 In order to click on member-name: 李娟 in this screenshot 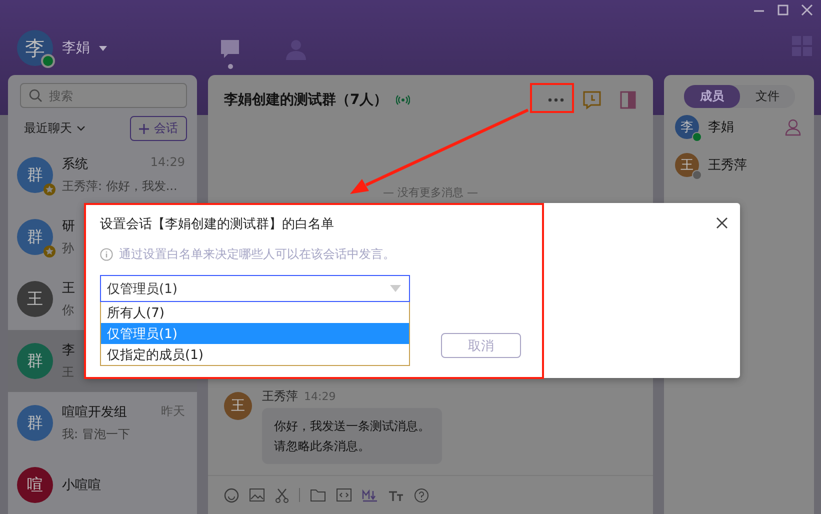, I will do `click(721, 127)`.